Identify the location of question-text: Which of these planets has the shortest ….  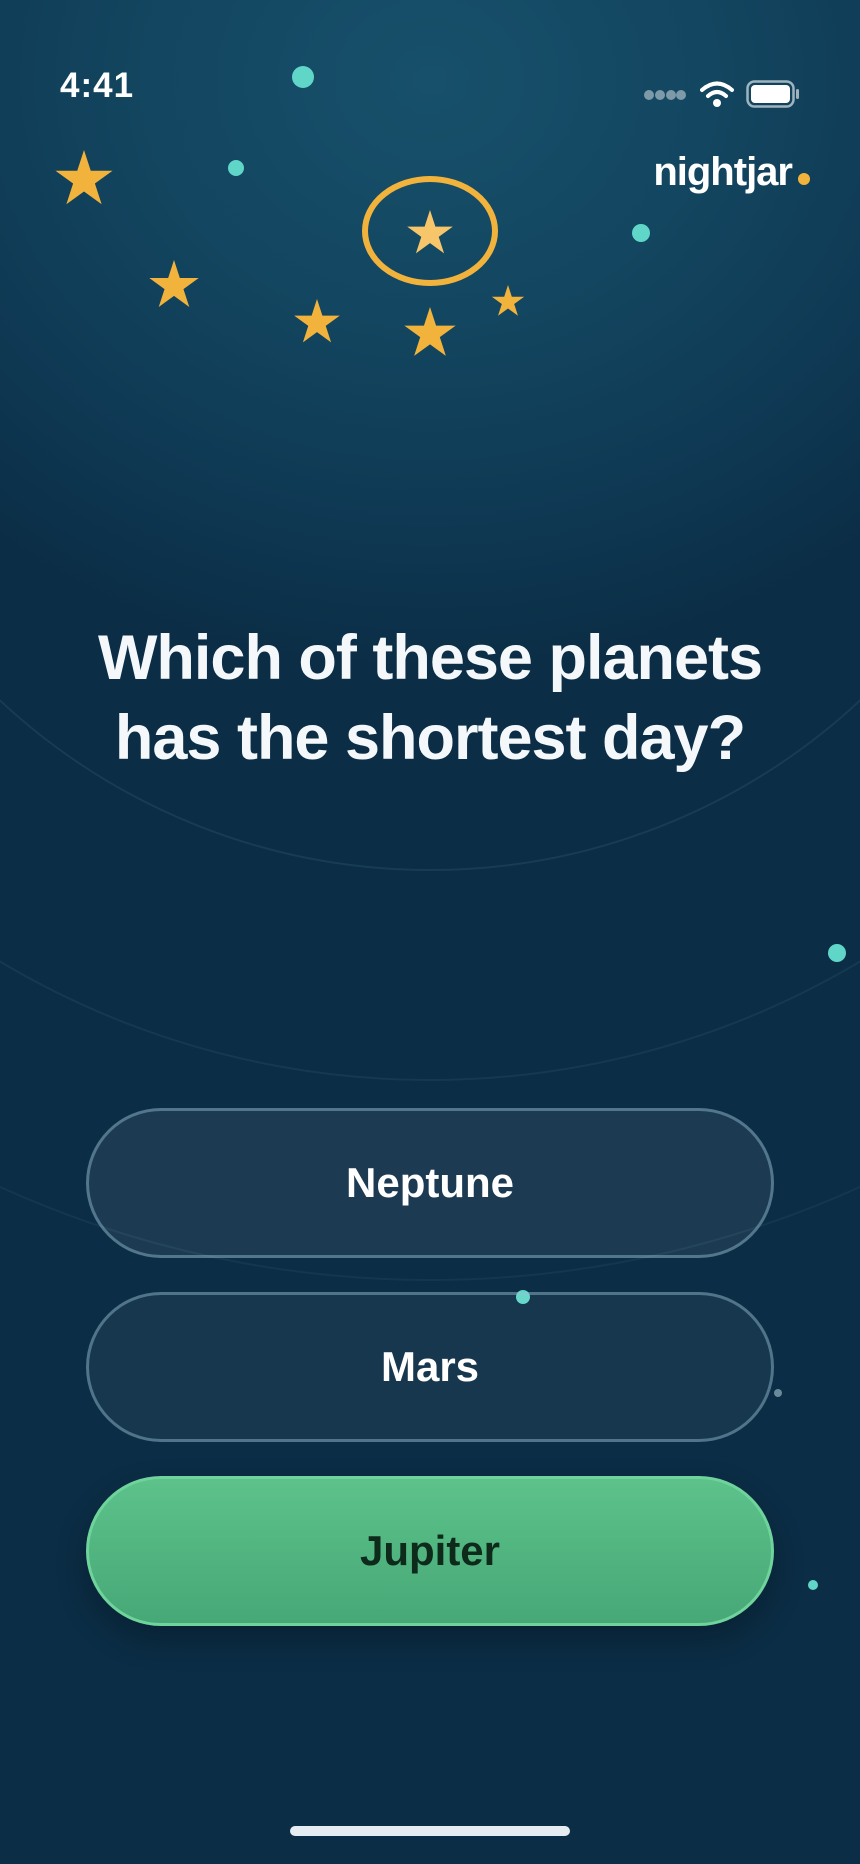
(430, 698).